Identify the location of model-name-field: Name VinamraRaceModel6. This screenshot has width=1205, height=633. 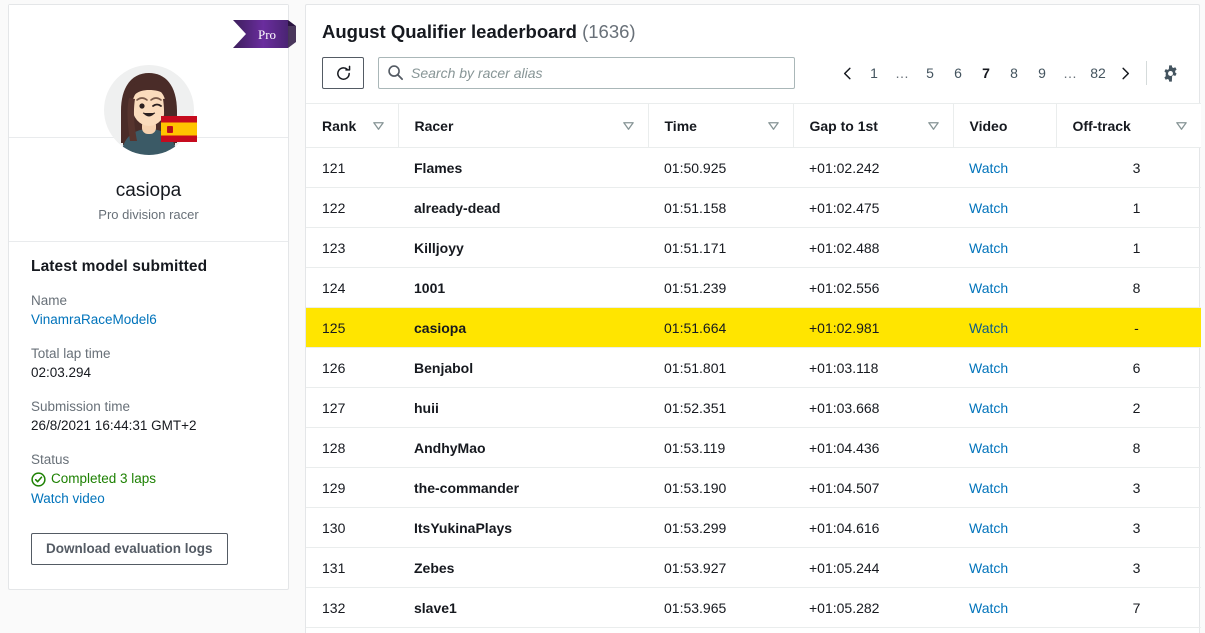
(148, 310).